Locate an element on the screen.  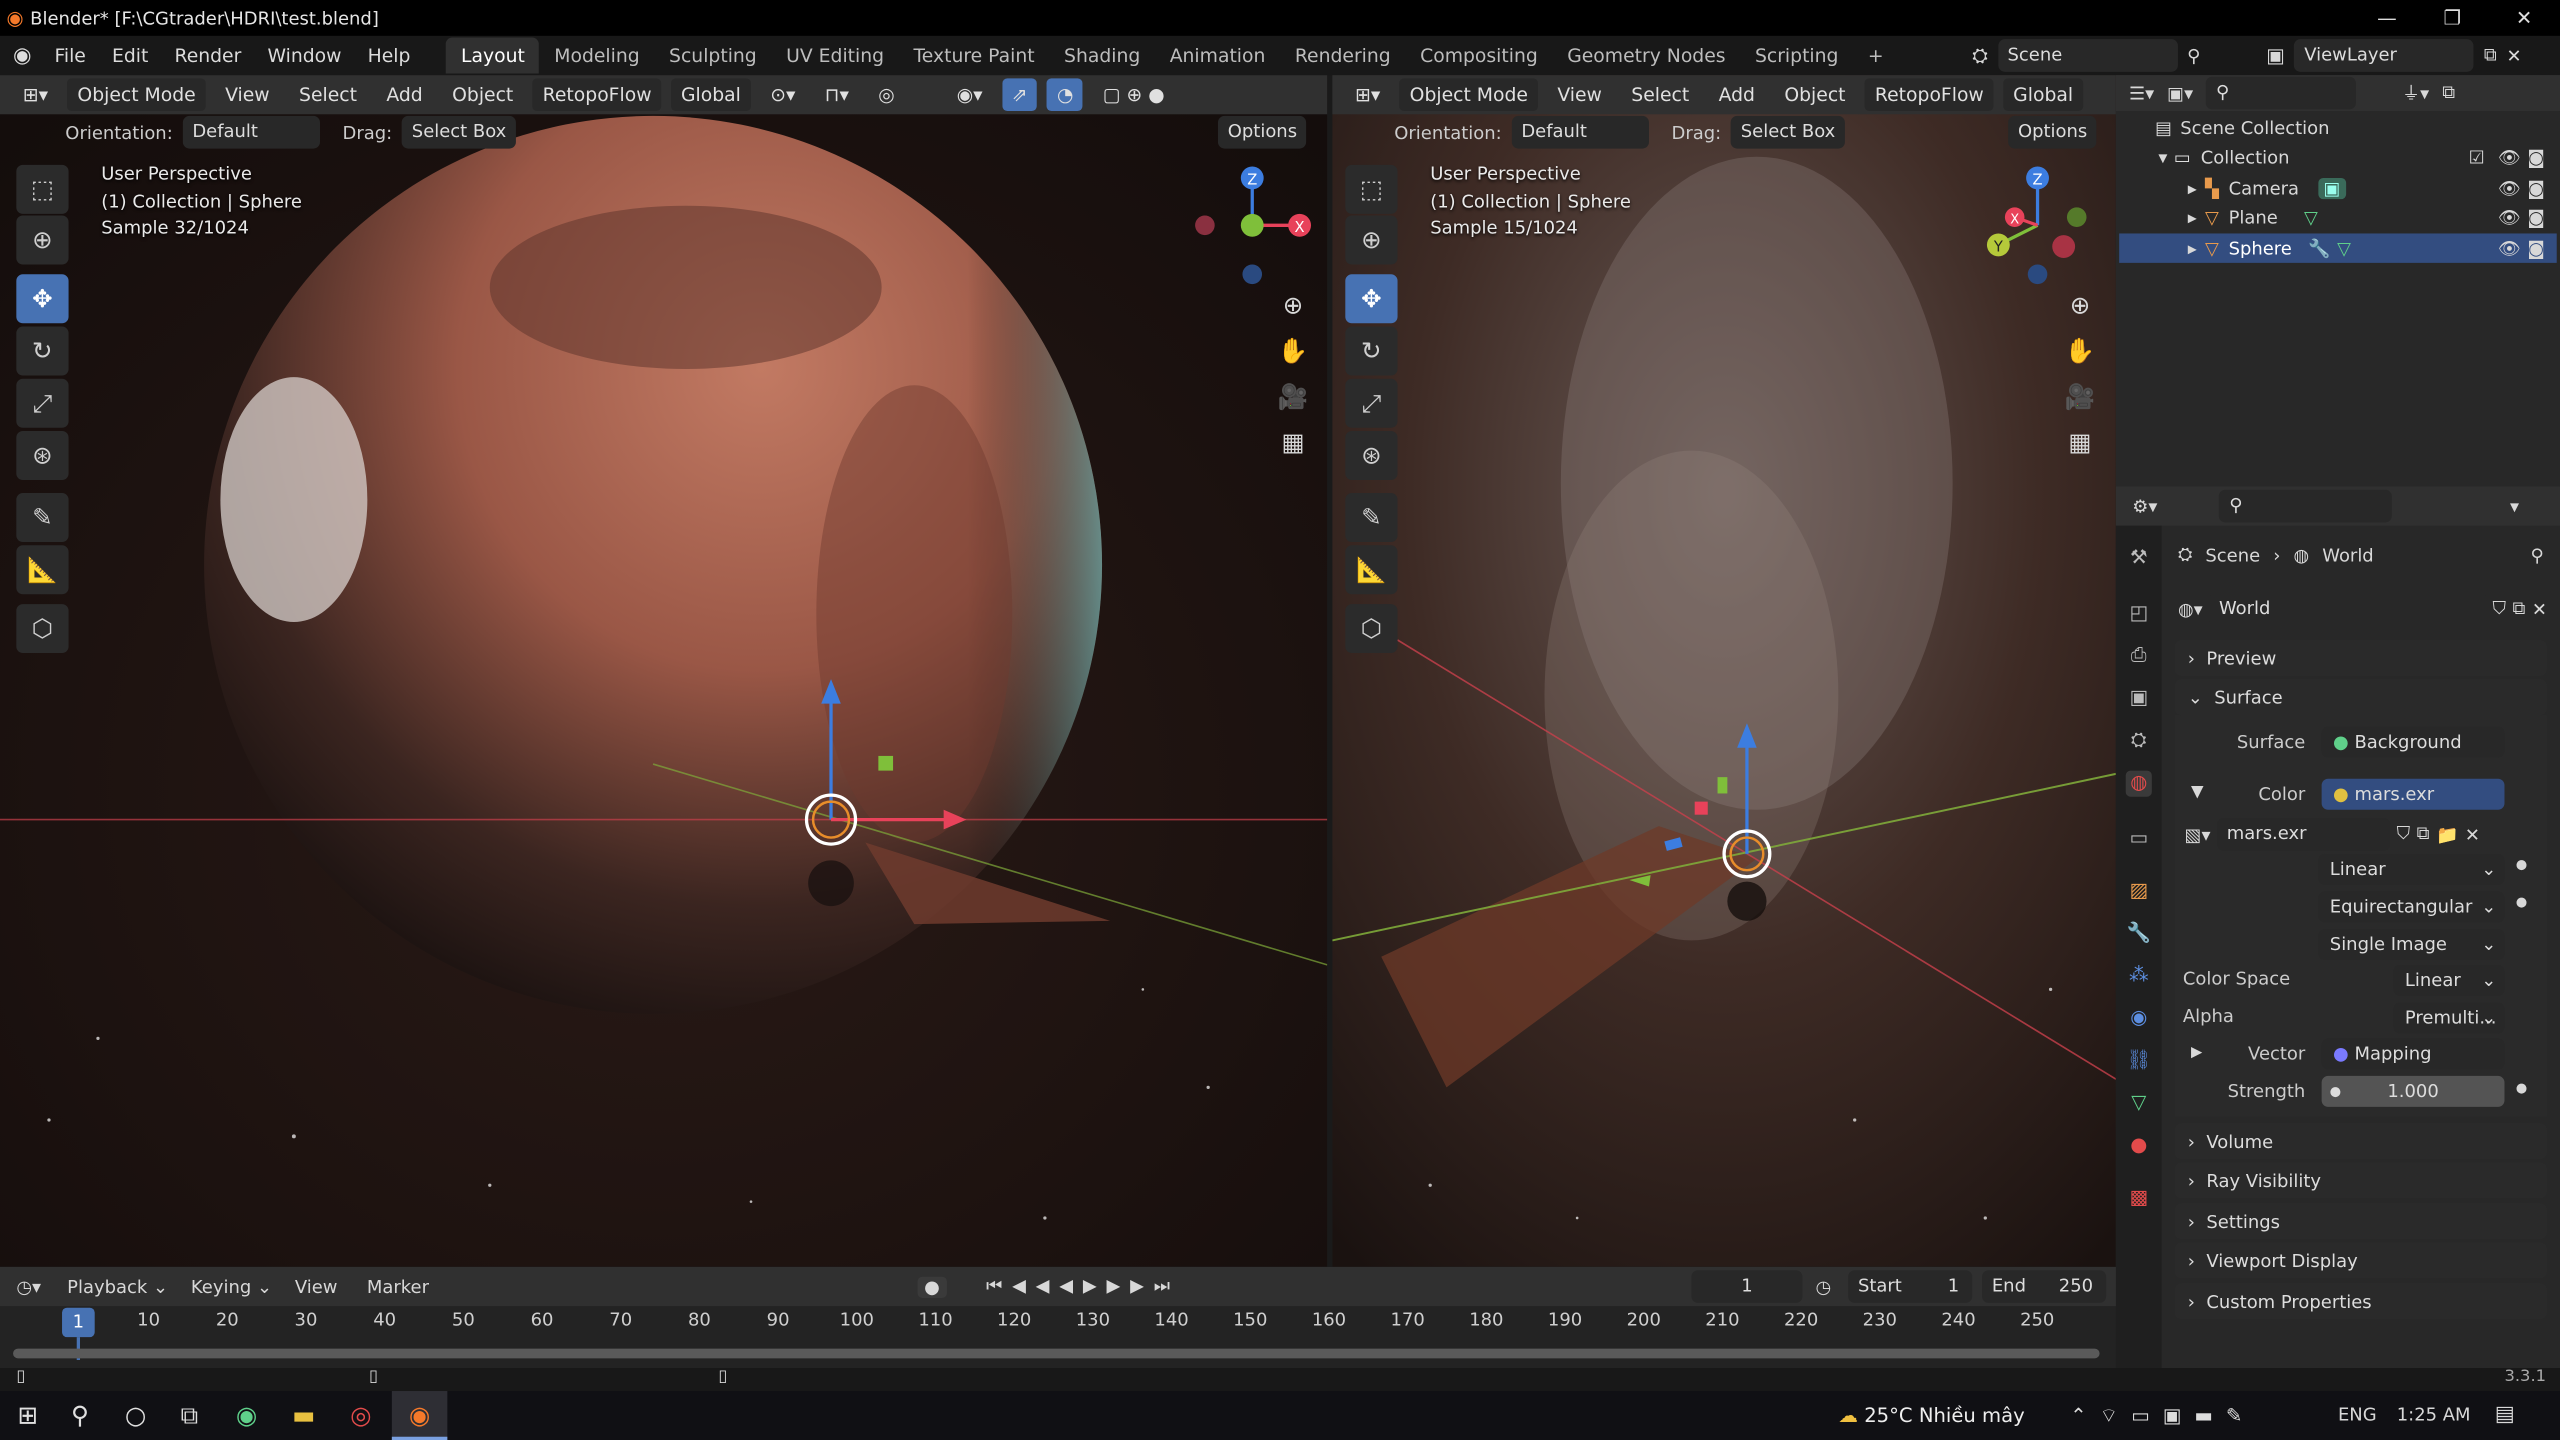
world-name-field: World is located at coordinates (2347, 609).